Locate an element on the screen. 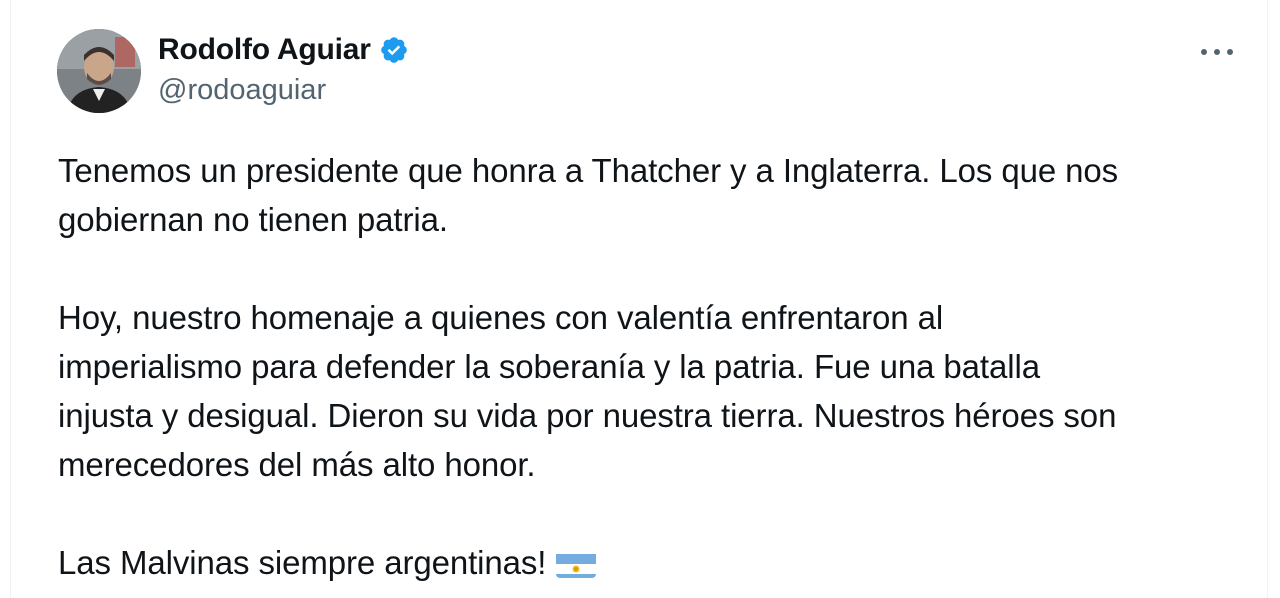 The image size is (1280, 598). user-avatar-image is located at coordinates (99, 71).